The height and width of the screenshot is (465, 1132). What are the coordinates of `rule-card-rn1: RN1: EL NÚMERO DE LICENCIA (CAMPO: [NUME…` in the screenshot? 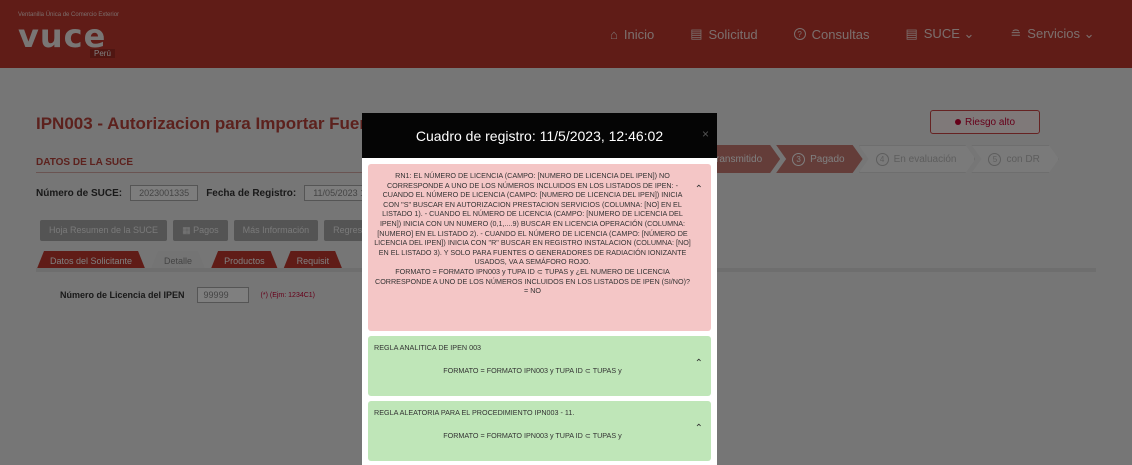 It's located at (539, 247).